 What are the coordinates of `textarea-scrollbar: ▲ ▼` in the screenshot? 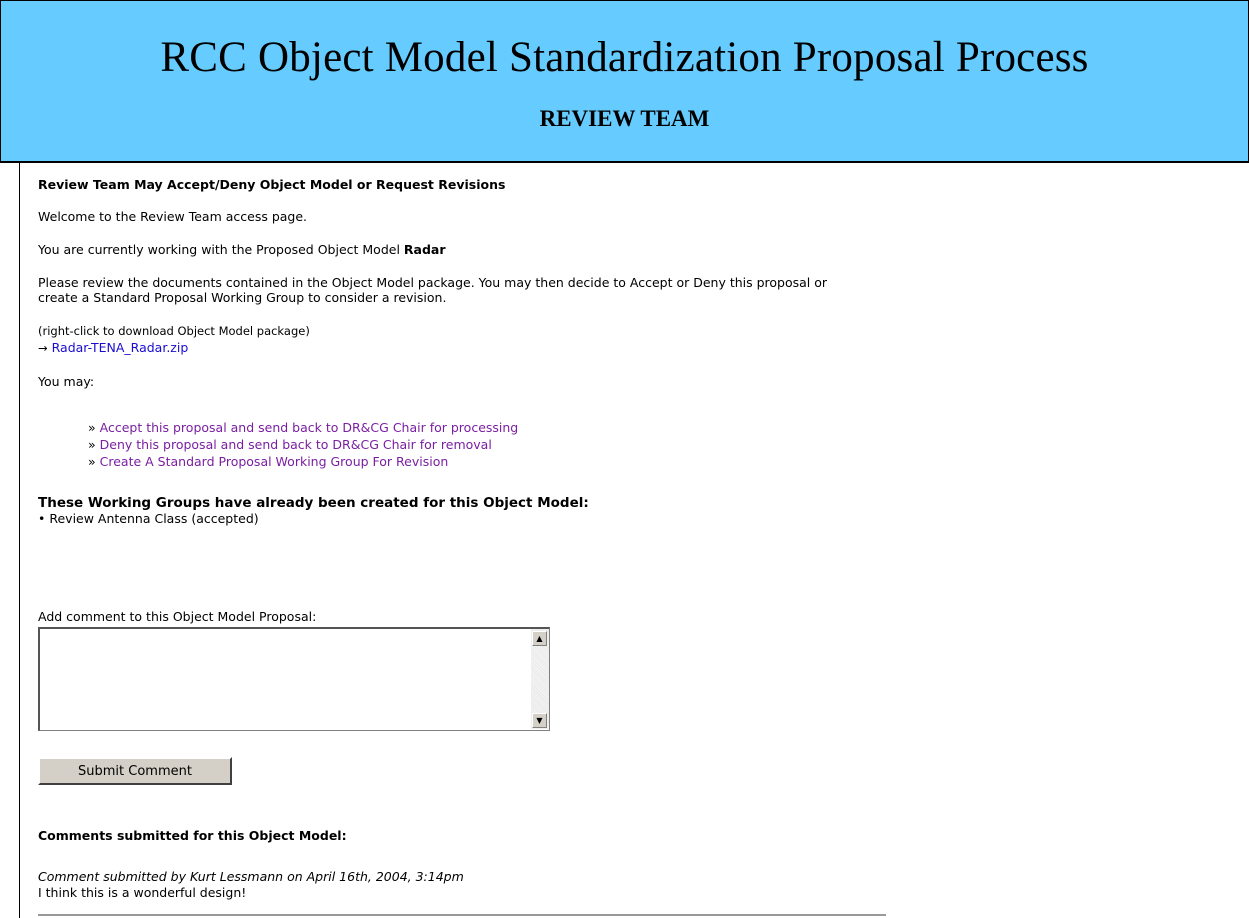 It's located at (540, 679).